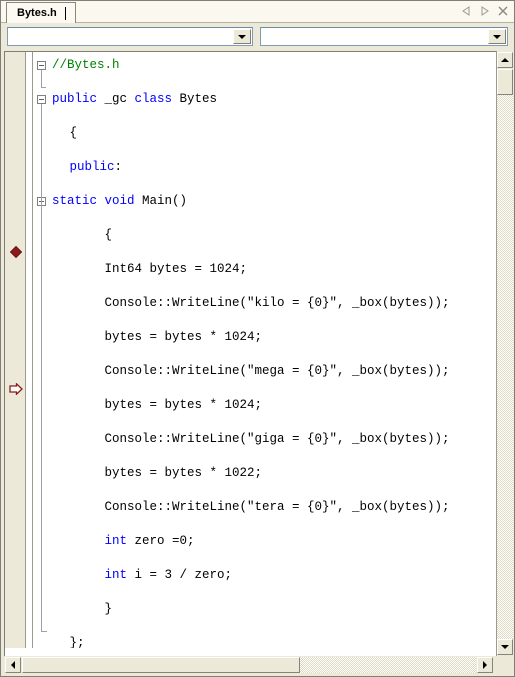 The image size is (515, 677). Describe the element at coordinates (505, 367) in the screenshot. I see `vertical-scrollbar-track` at that location.